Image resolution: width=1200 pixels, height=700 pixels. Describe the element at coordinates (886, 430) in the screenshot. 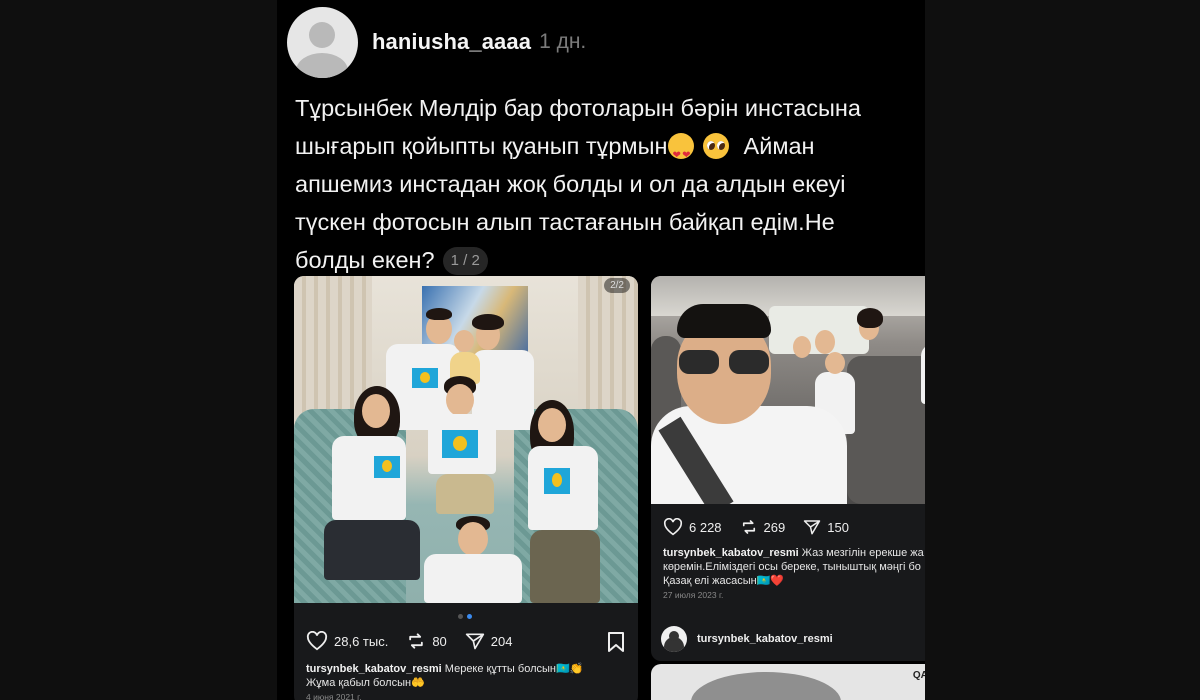

I see `car-seat-right` at that location.